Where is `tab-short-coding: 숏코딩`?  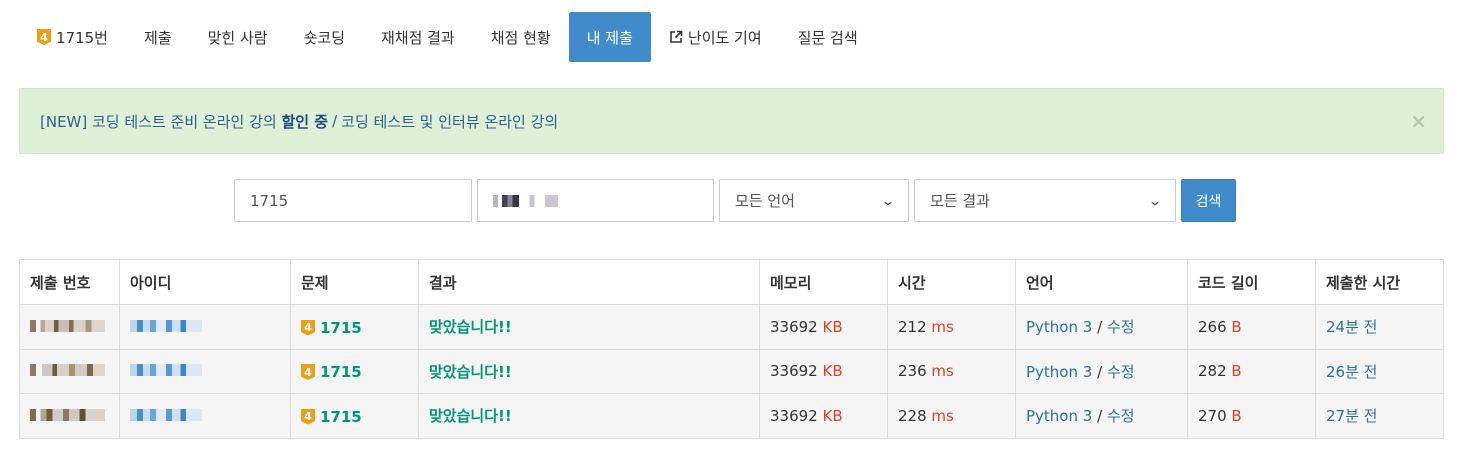
tab-short-coding: 숏코딩 is located at coordinates (324, 37).